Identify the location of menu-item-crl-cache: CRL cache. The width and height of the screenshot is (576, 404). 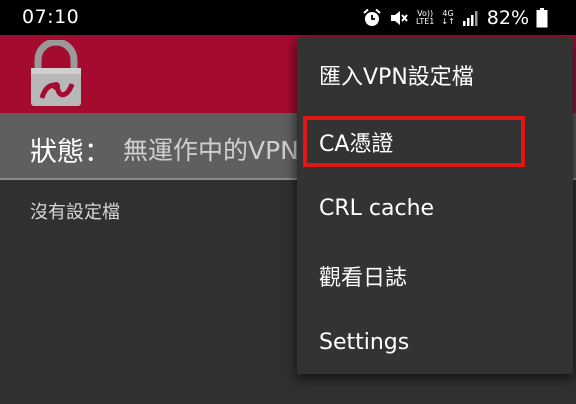
(435, 208).